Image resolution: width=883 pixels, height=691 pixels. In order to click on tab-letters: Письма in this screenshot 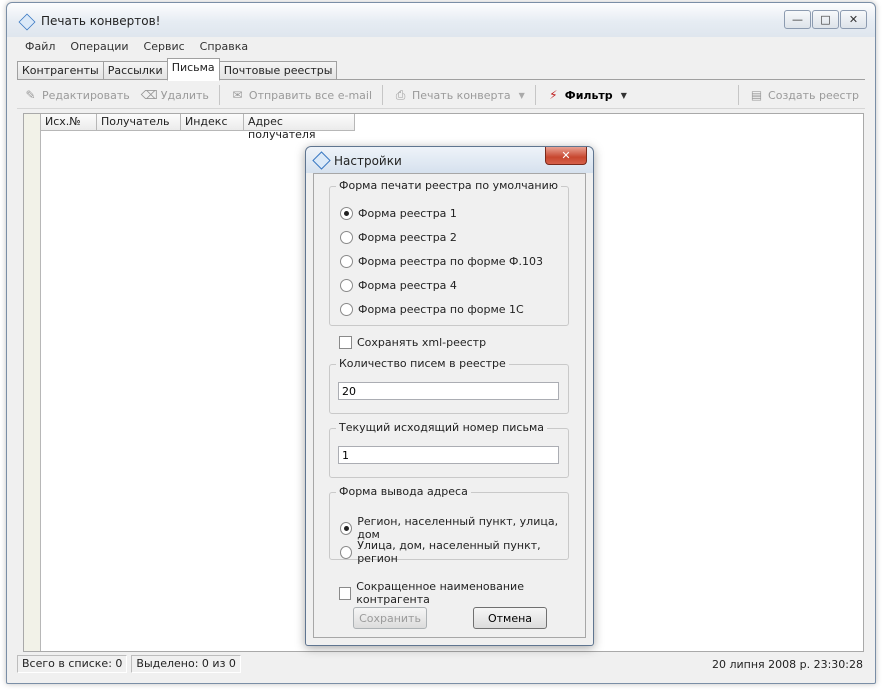, I will do `click(193, 69)`.